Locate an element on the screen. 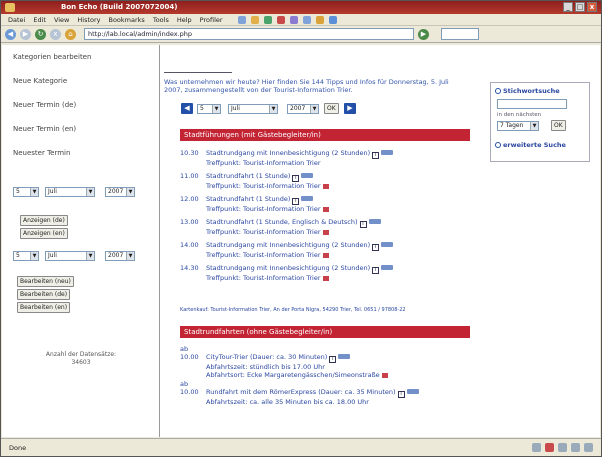 This screenshot has width=602, height=457. info-icon is located at coordinates (306, 19).